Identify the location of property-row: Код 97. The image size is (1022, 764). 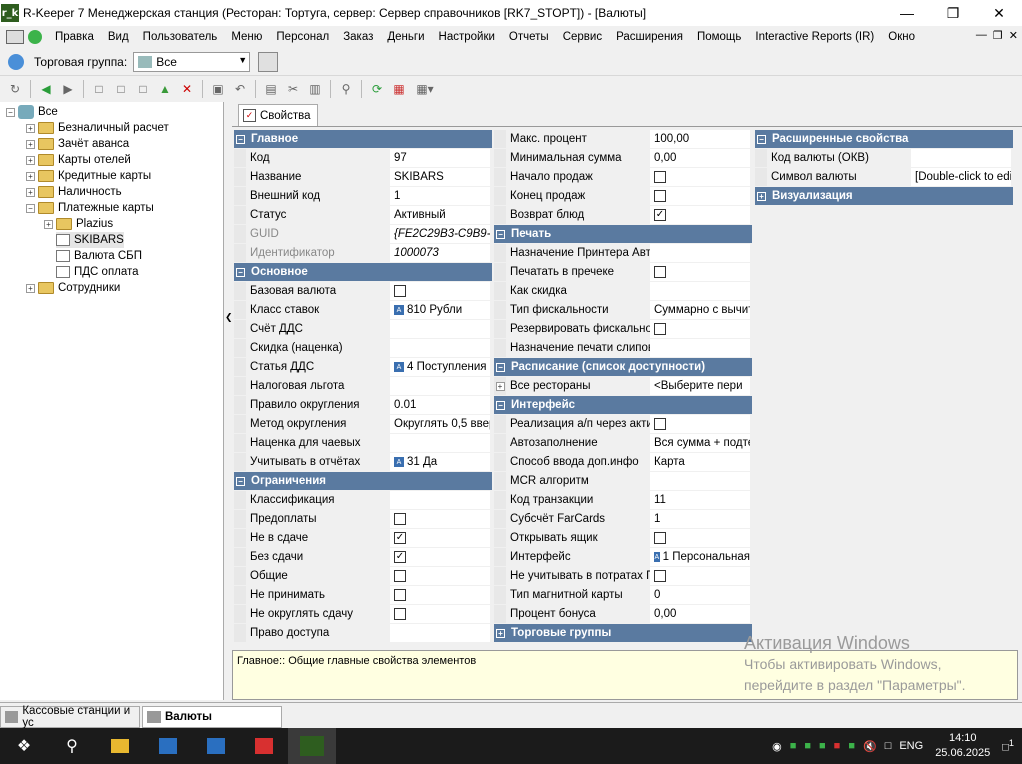
(363, 158).